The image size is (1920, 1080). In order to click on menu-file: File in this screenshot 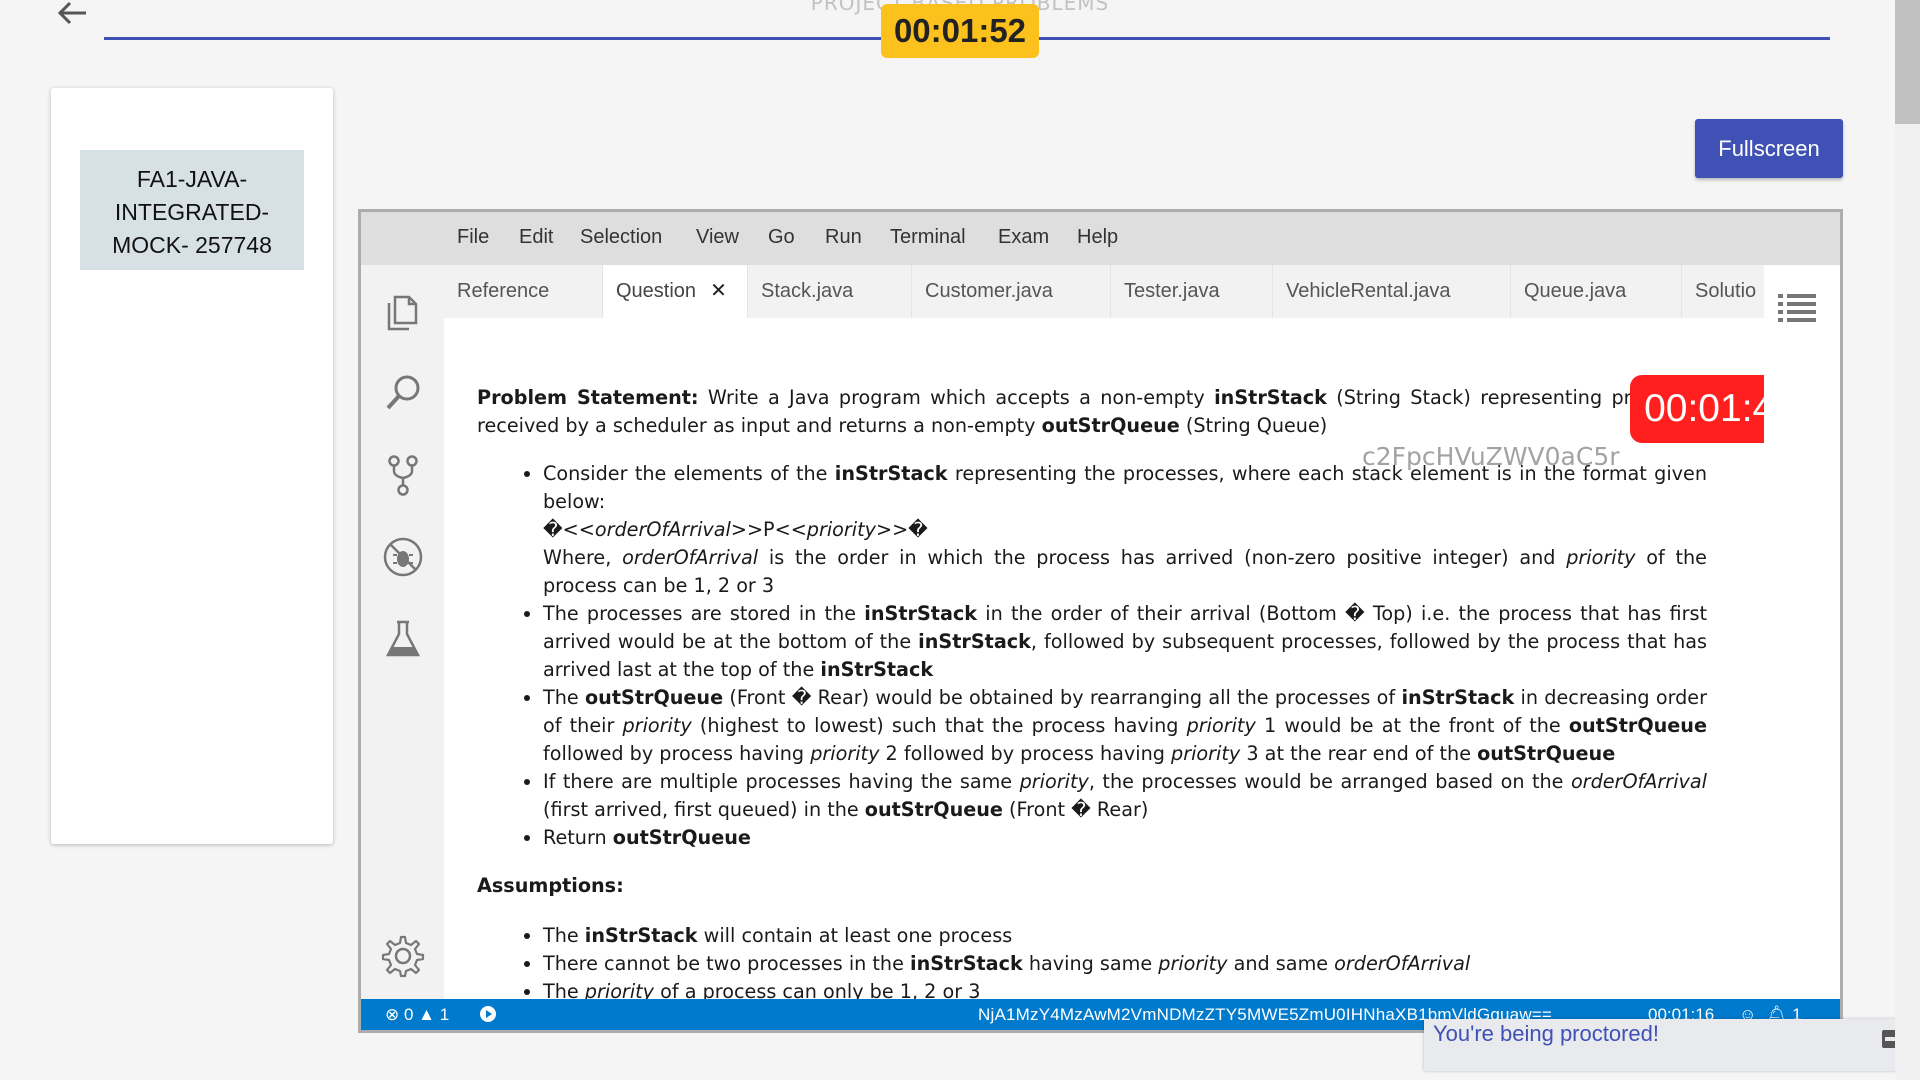, I will do `click(473, 237)`.